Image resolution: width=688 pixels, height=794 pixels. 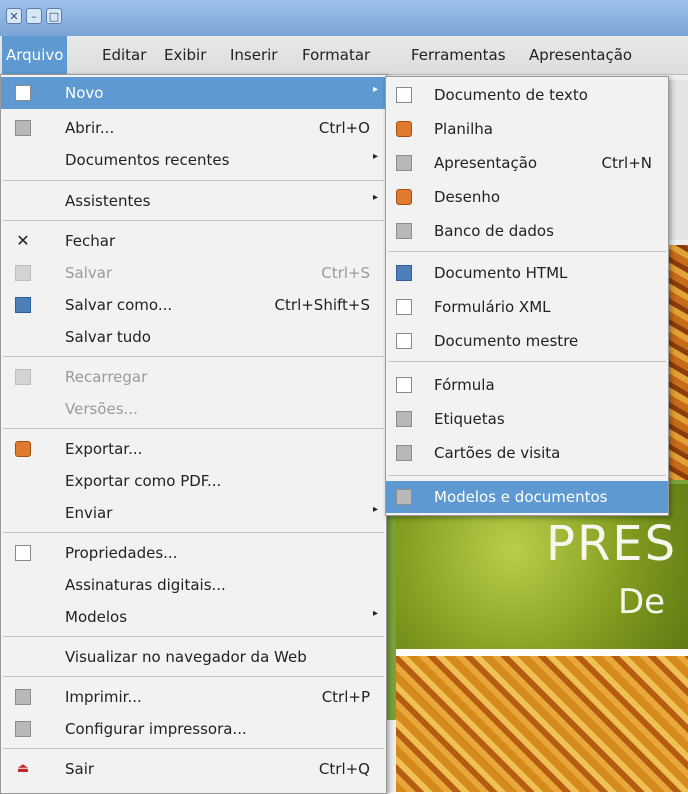 I want to click on html-document-icon, so click(x=404, y=273).